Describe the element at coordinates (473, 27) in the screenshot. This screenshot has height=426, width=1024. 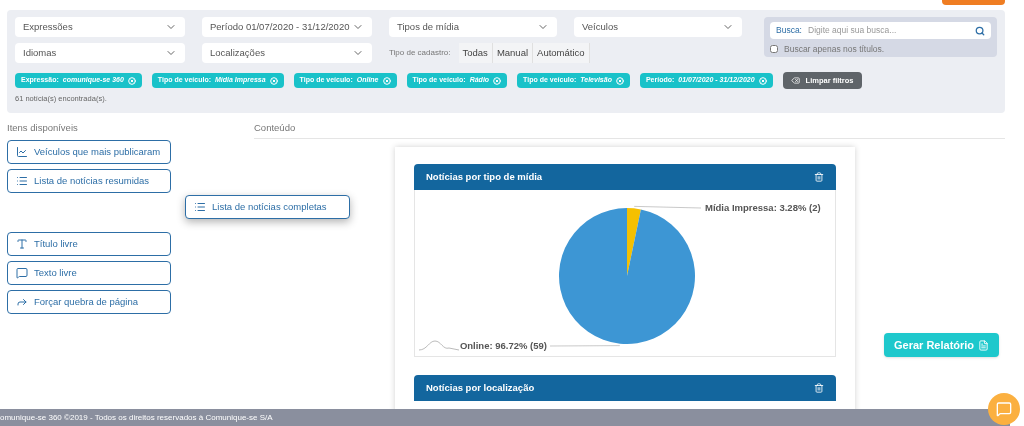
I see `dropdown: Tipos de mídia` at that location.